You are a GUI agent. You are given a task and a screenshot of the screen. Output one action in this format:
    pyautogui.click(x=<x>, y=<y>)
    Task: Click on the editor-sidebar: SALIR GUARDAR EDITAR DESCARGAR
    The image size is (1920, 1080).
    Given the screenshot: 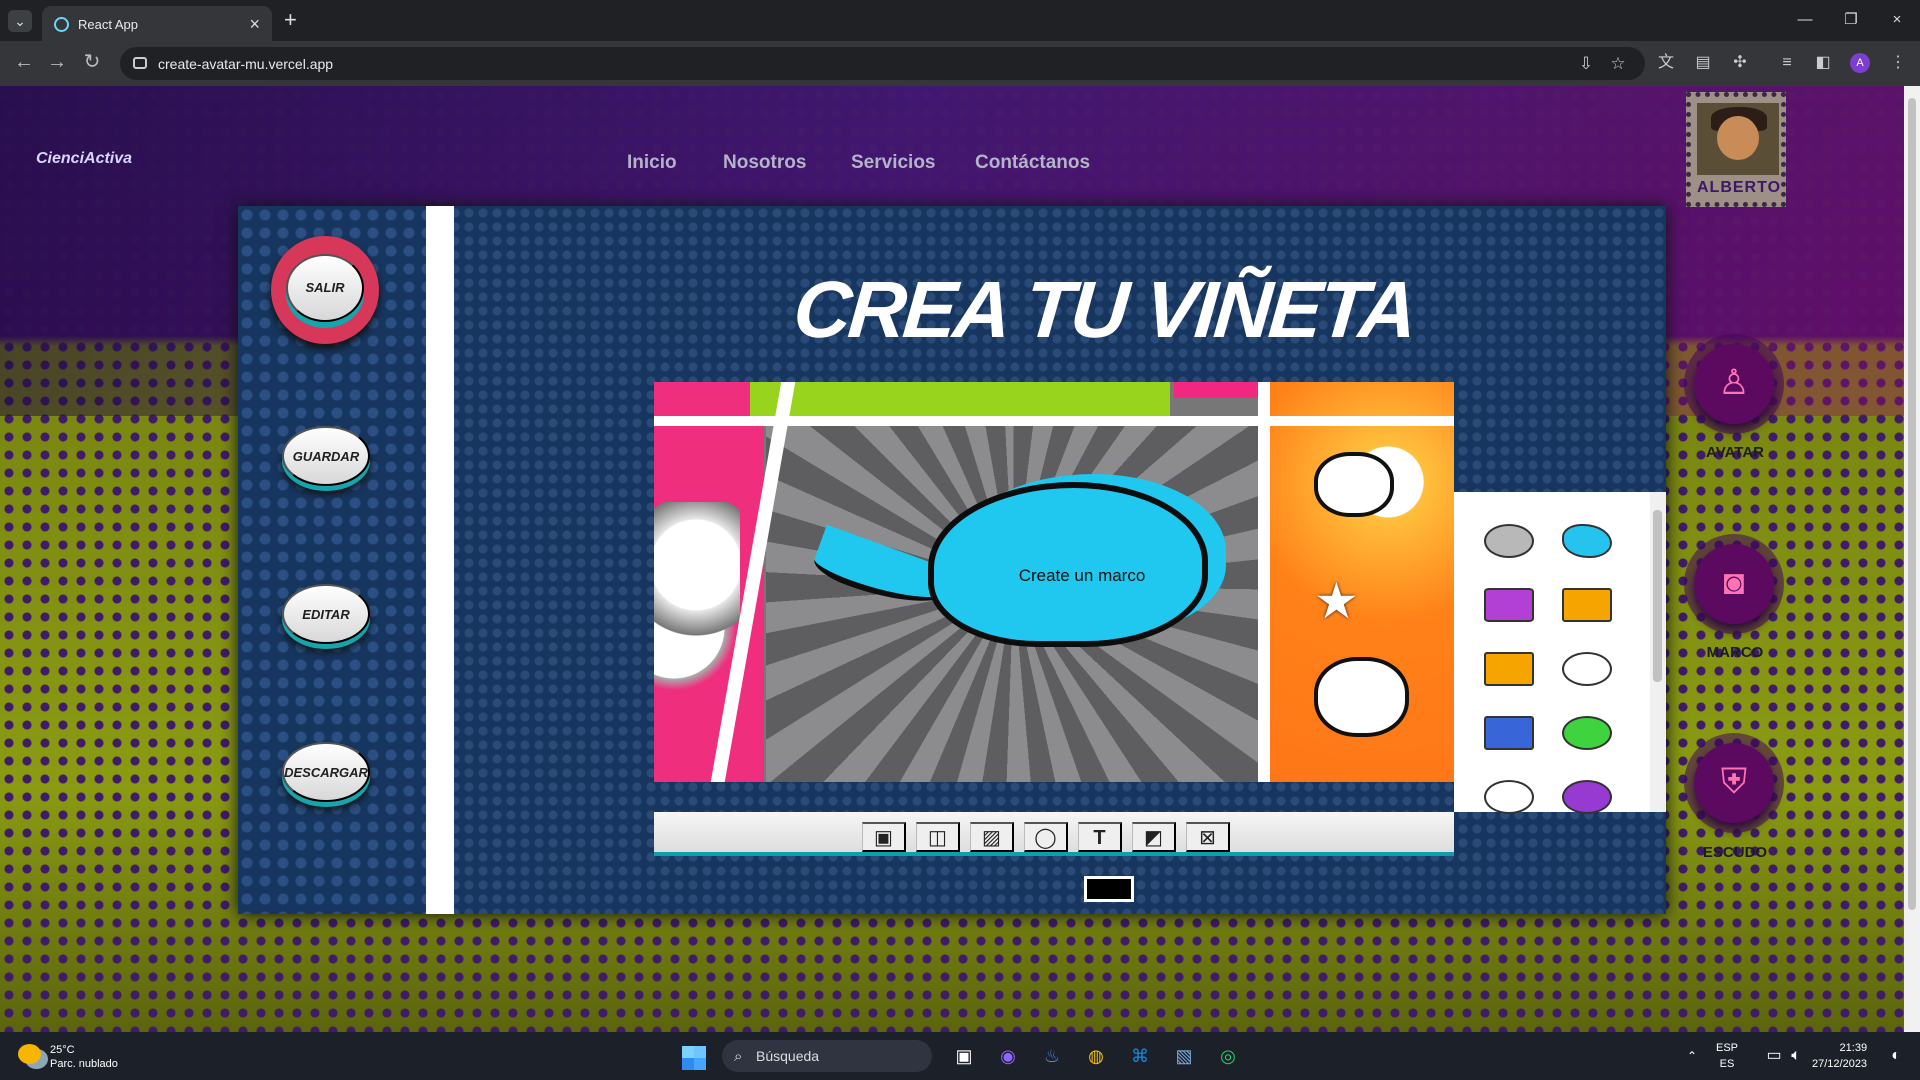 What is the action you would take?
    pyautogui.click(x=332, y=560)
    